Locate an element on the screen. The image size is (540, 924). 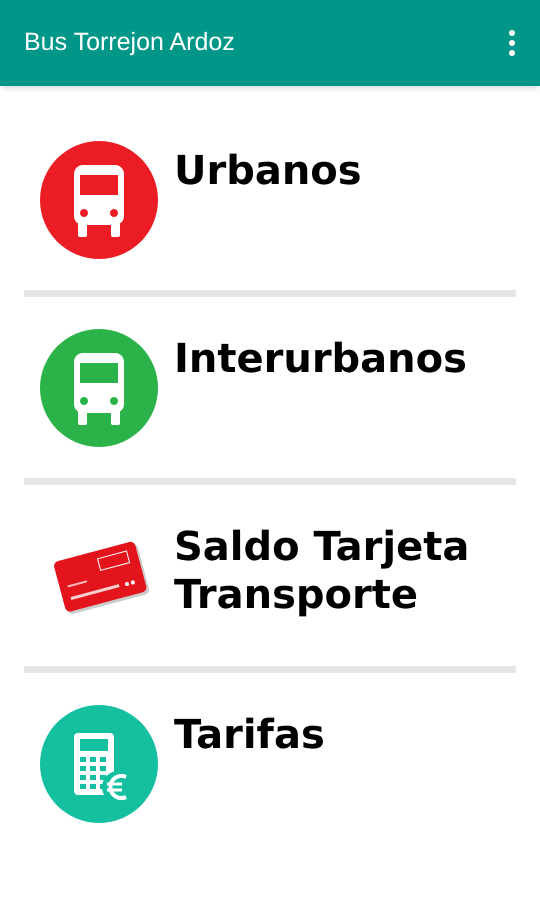
app-title: Bus Torrejon Ardoz is located at coordinates (129, 42).